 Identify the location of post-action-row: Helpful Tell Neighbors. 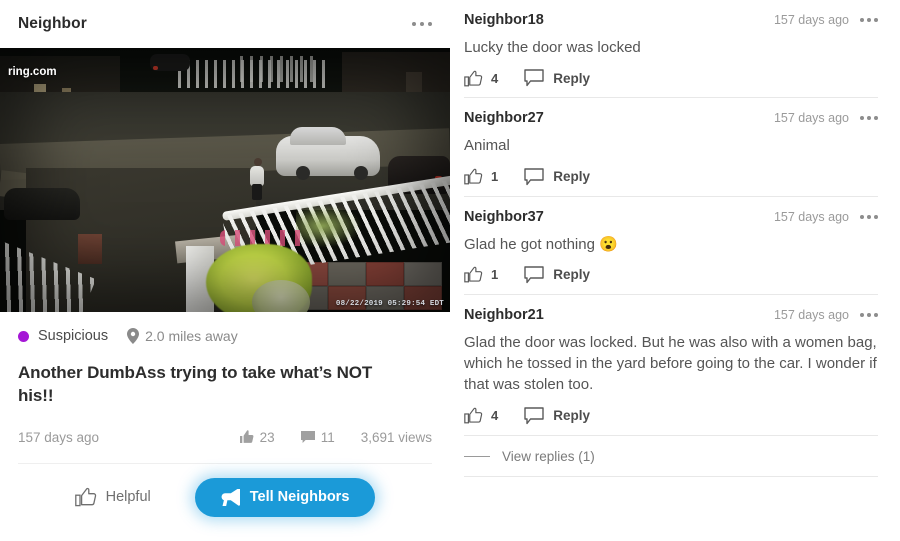
(225, 490).